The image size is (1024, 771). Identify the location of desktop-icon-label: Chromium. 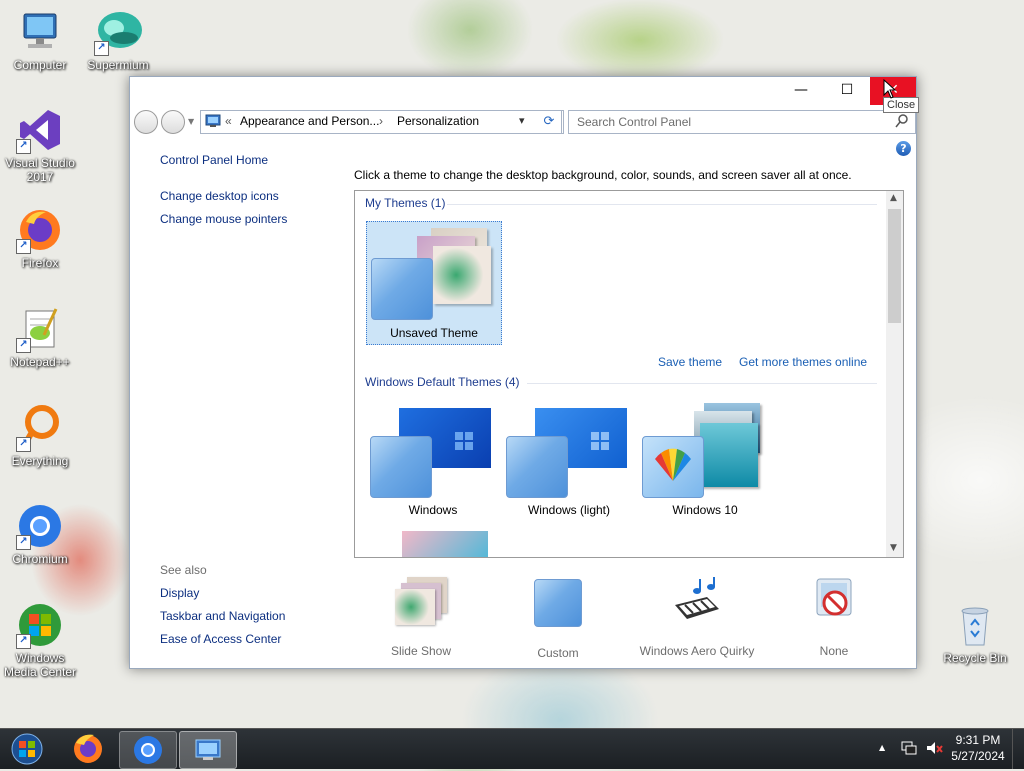
(40, 559).